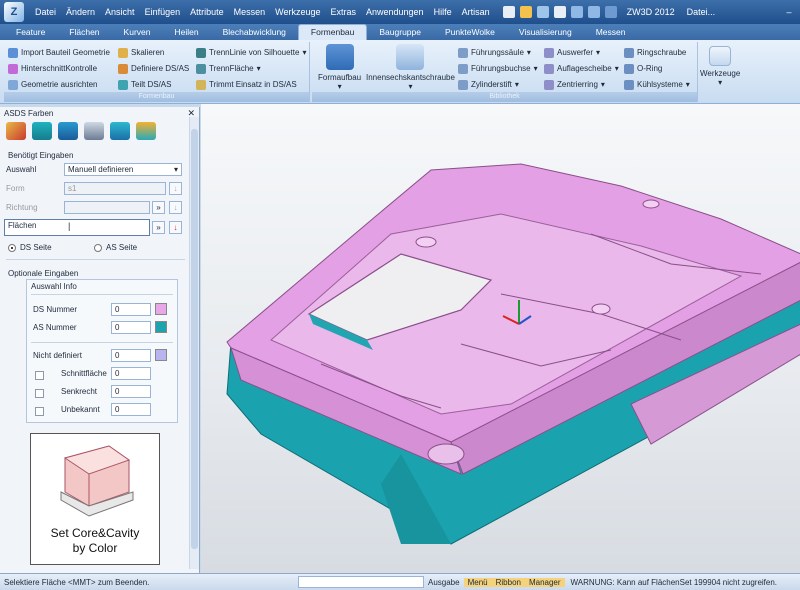 This screenshot has height=590, width=800. Describe the element at coordinates (504, 97) in the screenshot. I see `group-label-bibliothek: Bibliothek` at that location.